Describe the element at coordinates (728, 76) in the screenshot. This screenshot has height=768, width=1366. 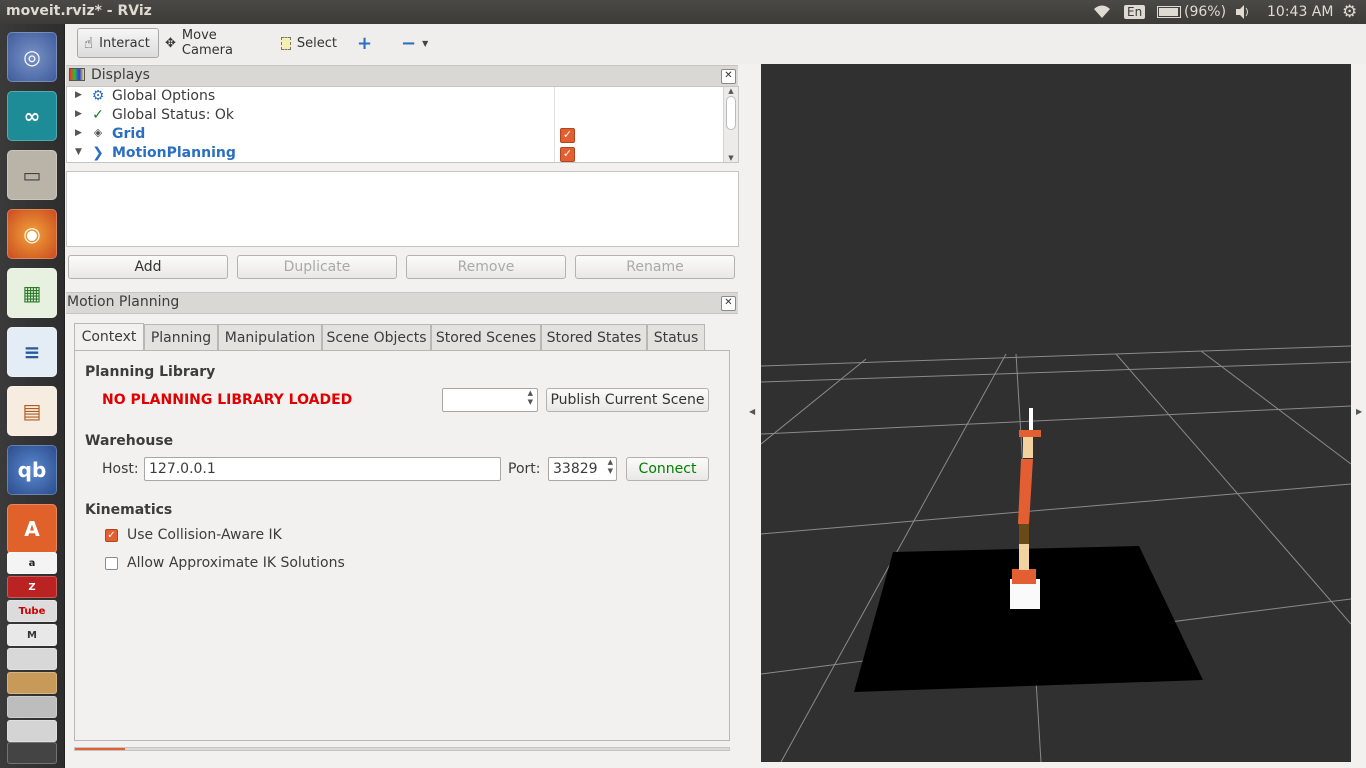
I see `displays-close-icon: ✕` at that location.